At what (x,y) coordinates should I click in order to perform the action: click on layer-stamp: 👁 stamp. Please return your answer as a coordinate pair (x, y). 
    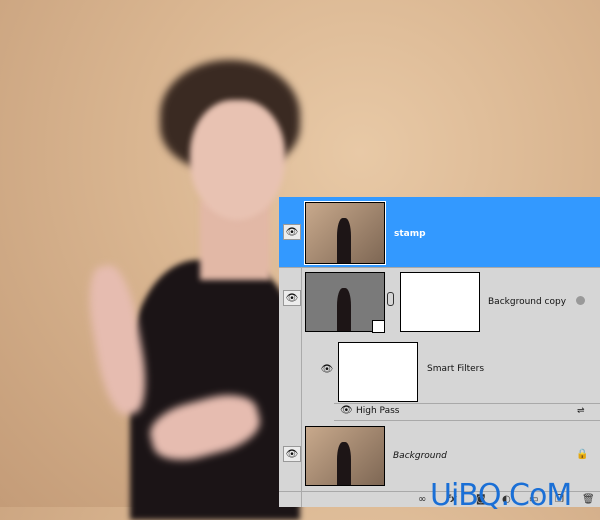
    Looking at the image, I should click on (439, 232).